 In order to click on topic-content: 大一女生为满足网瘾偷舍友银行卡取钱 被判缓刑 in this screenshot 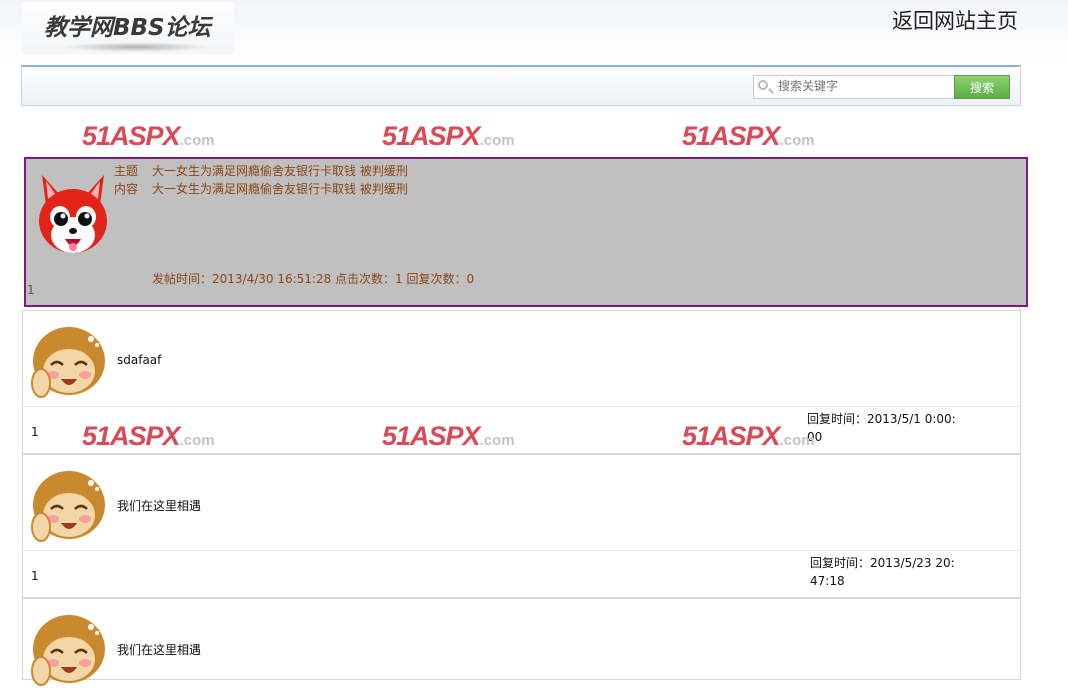, I will do `click(280, 189)`.